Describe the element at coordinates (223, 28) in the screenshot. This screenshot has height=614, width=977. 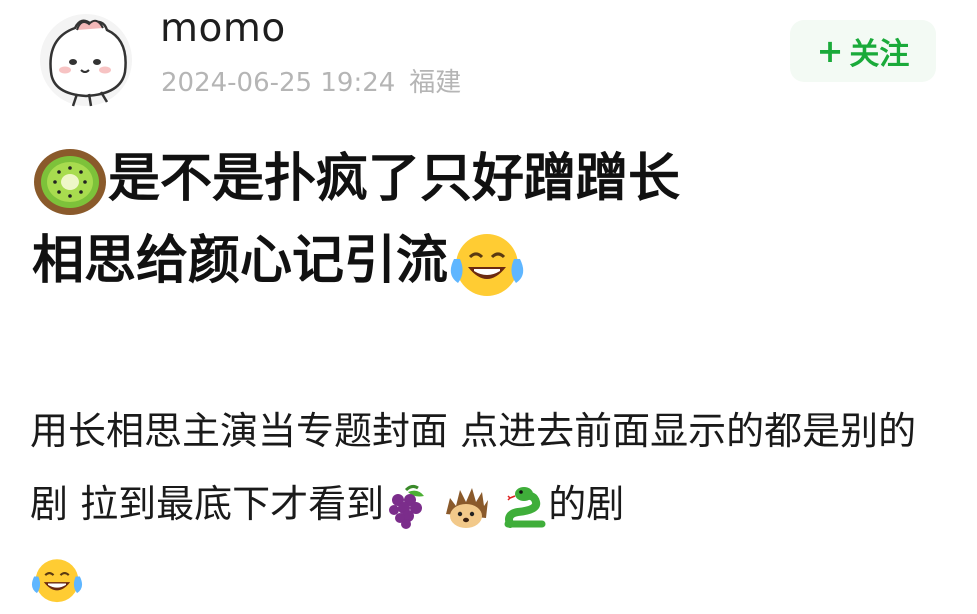
I see `username: momo` at that location.